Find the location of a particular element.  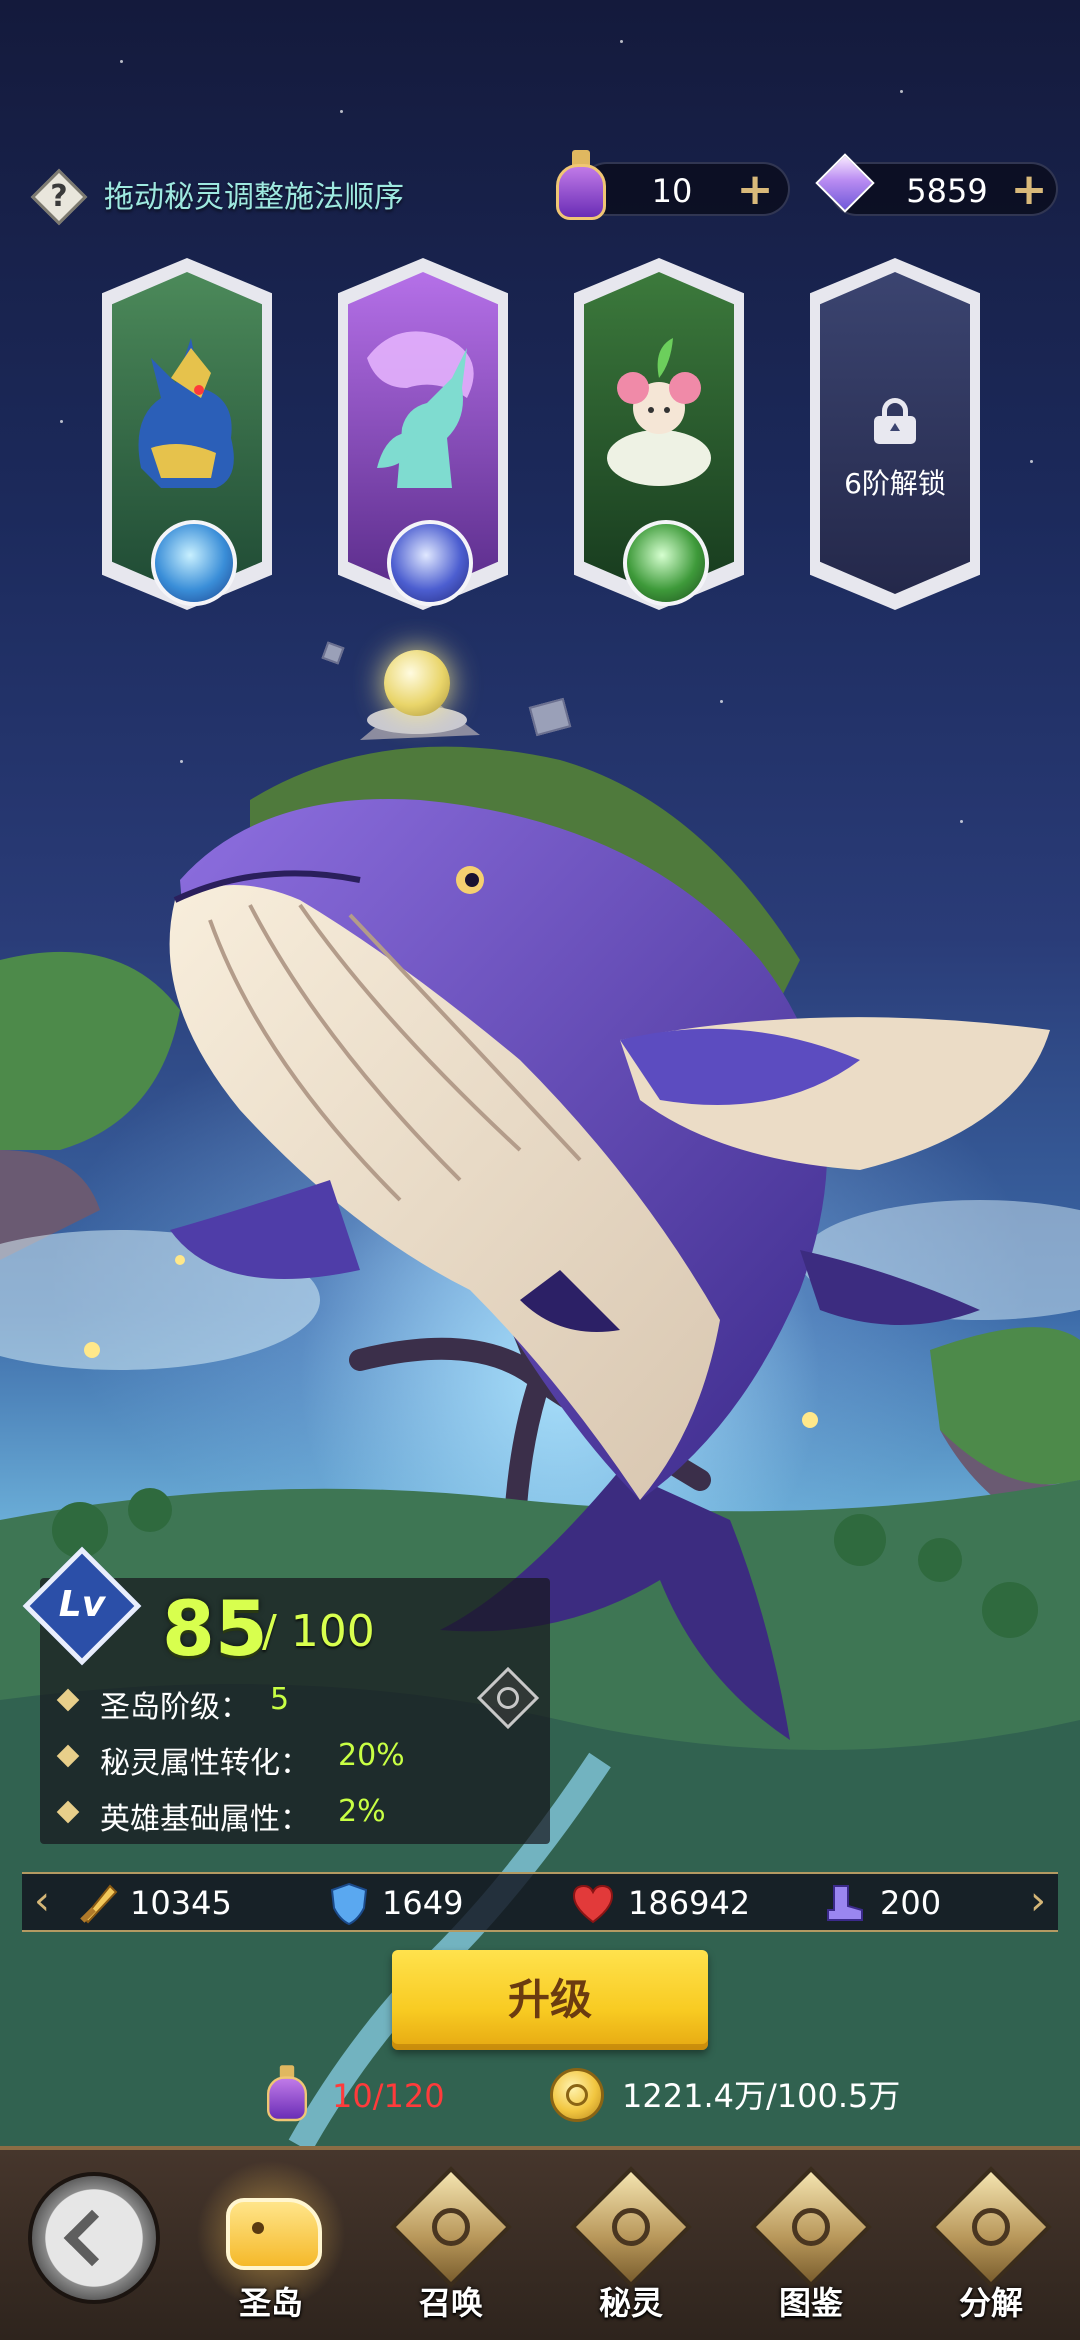

spirit-card-wolf is located at coordinates (187, 434).